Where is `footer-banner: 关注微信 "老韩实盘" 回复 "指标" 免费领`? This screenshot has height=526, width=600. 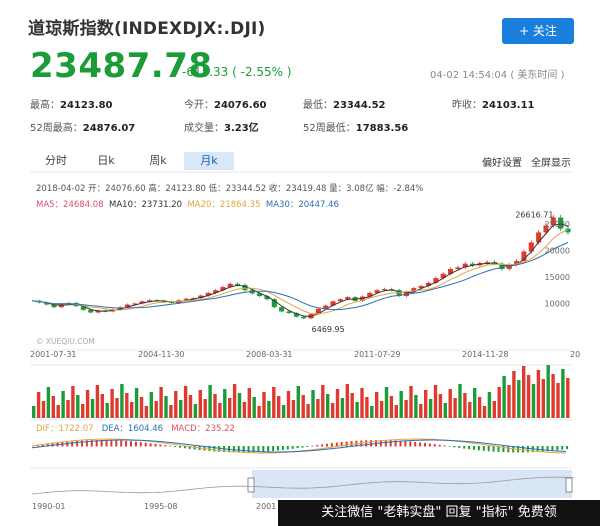 footer-banner: 关注微信 "老韩实盘" 回复 "指标" 免费领 is located at coordinates (439, 513).